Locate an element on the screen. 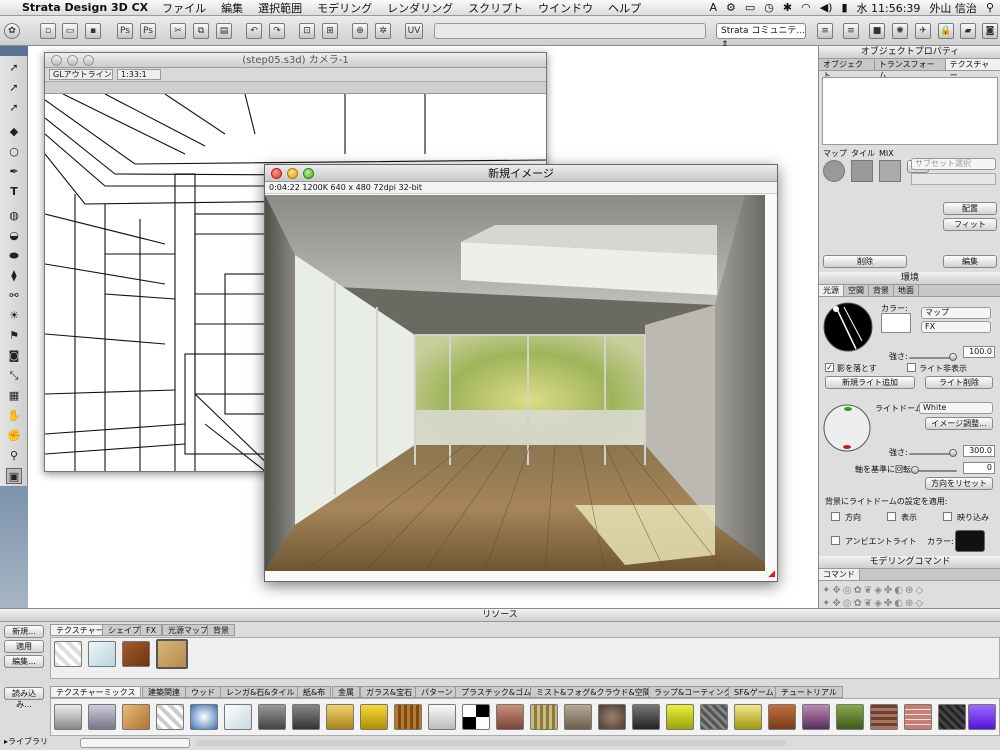 This screenshot has width=1000, height=750. fit-button: フィット is located at coordinates (970, 224).